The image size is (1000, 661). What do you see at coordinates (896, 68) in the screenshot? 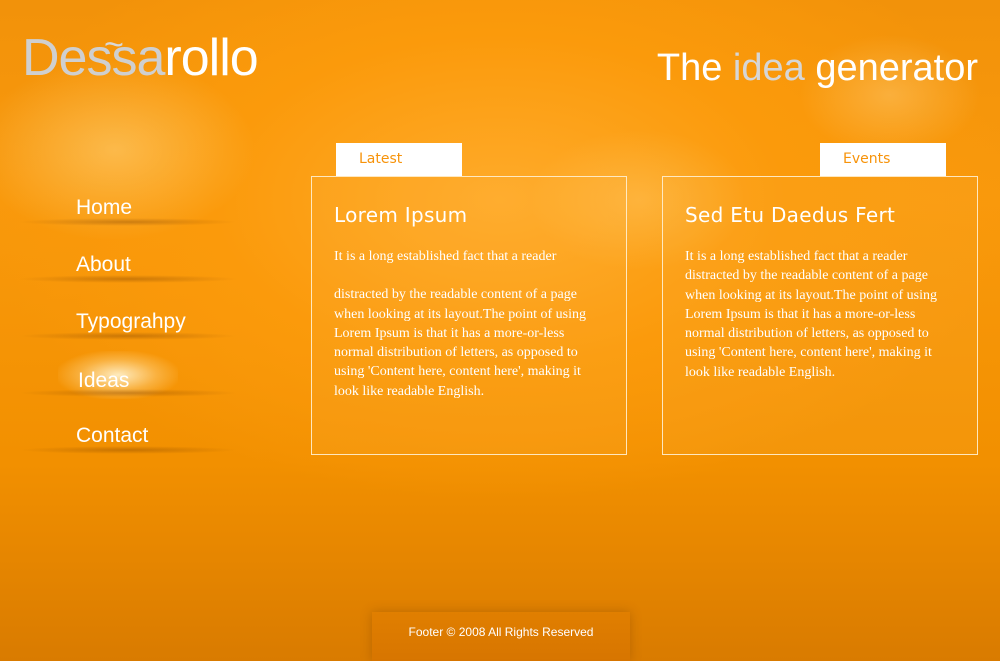
I see `tagline-word-3: generator` at bounding box center [896, 68].